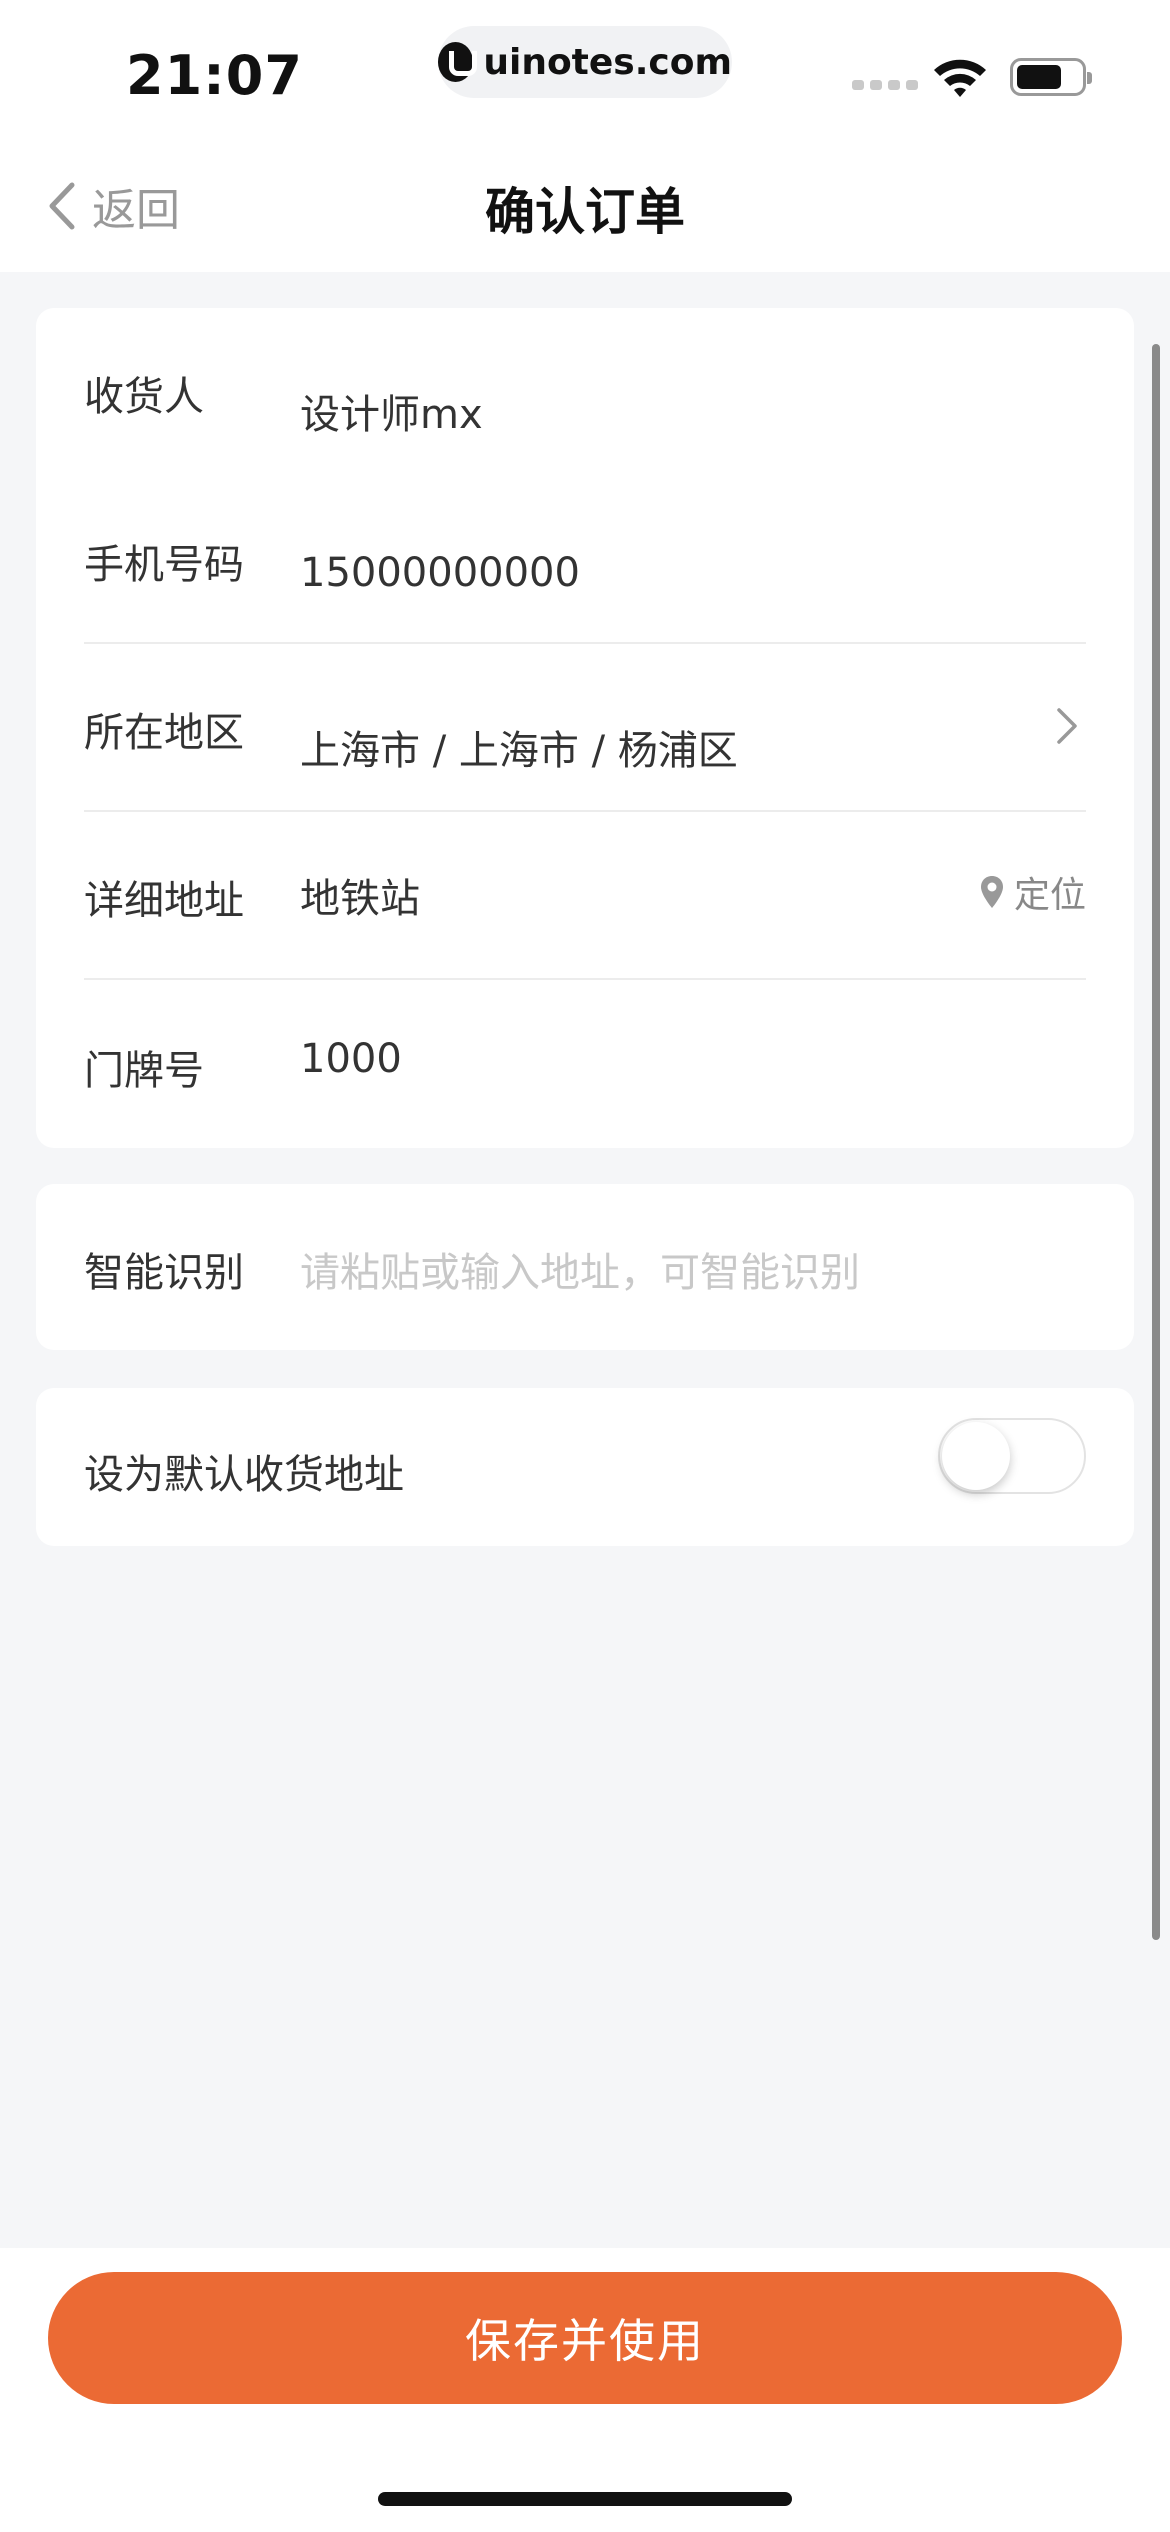 The height and width of the screenshot is (2532, 1170). I want to click on recipient-input: 设计师mx, so click(391, 411).